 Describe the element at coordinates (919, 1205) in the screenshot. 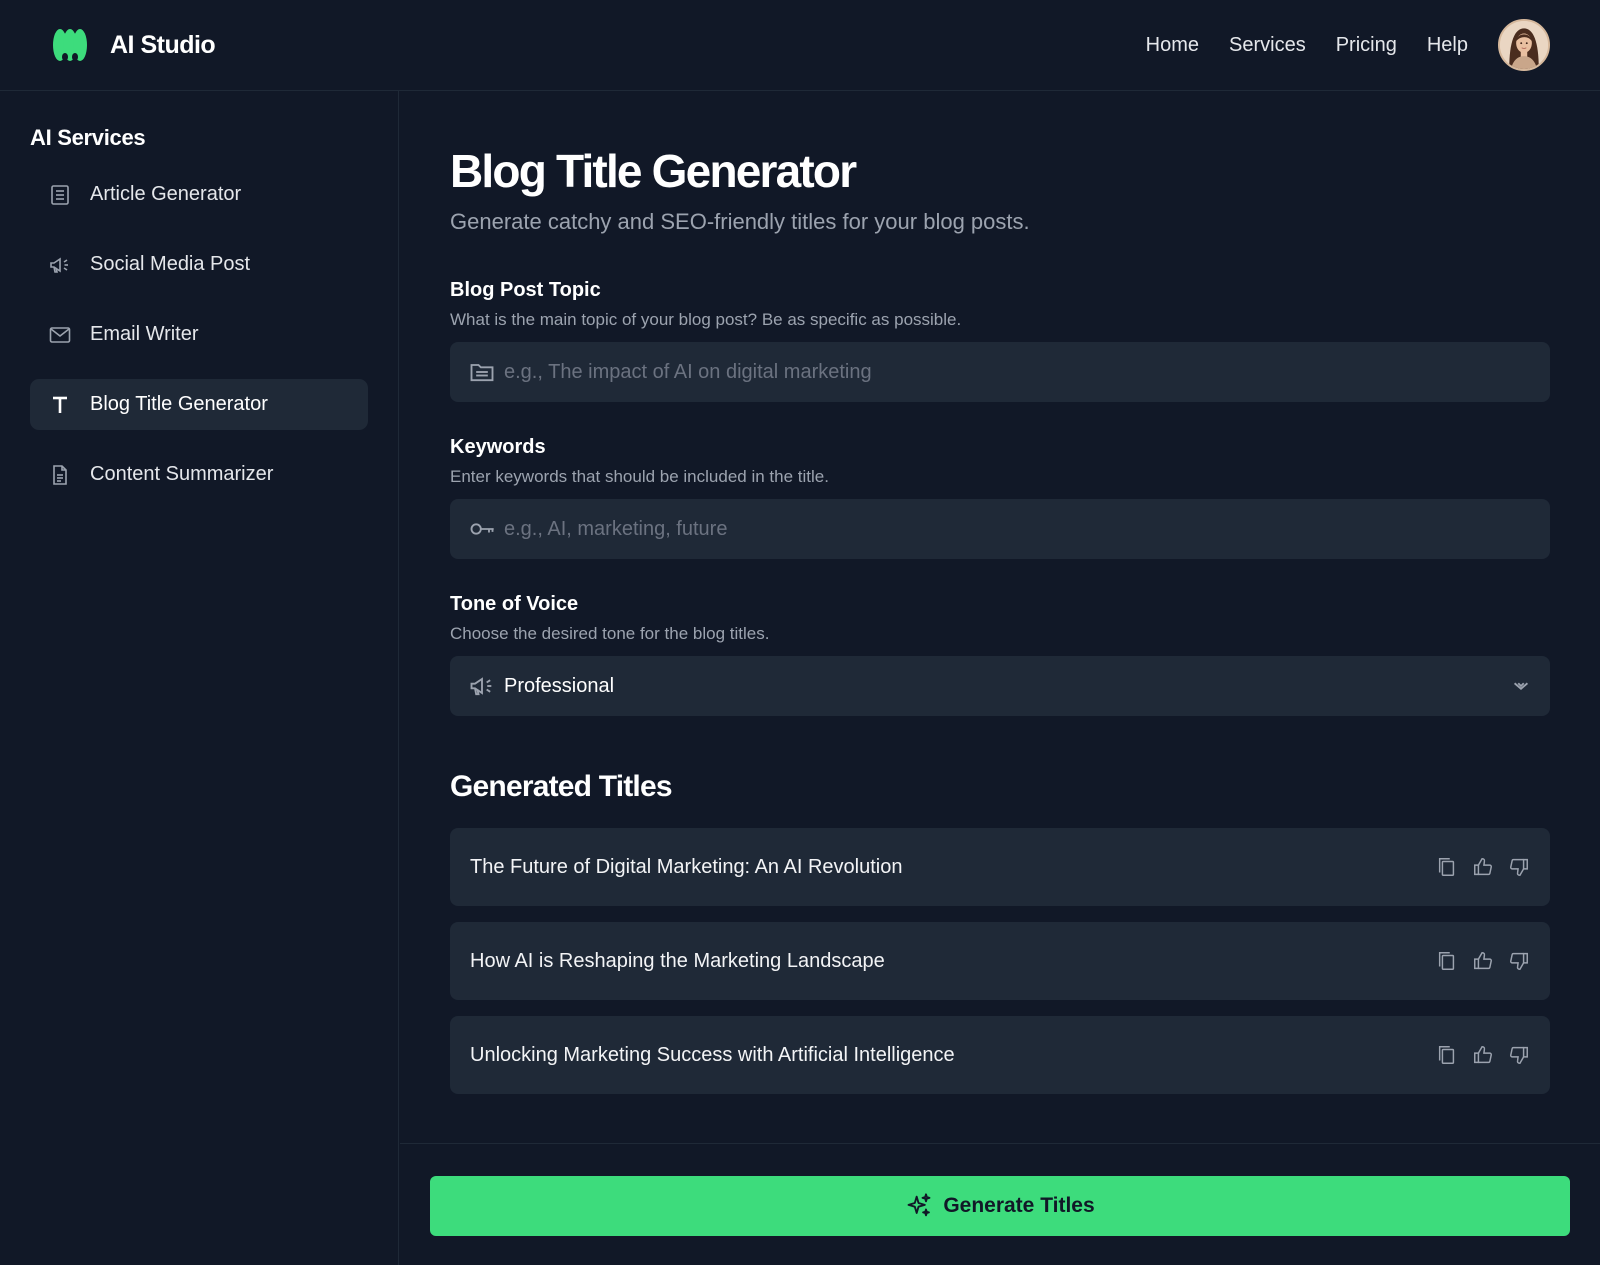

I see `sparkles-icon` at that location.